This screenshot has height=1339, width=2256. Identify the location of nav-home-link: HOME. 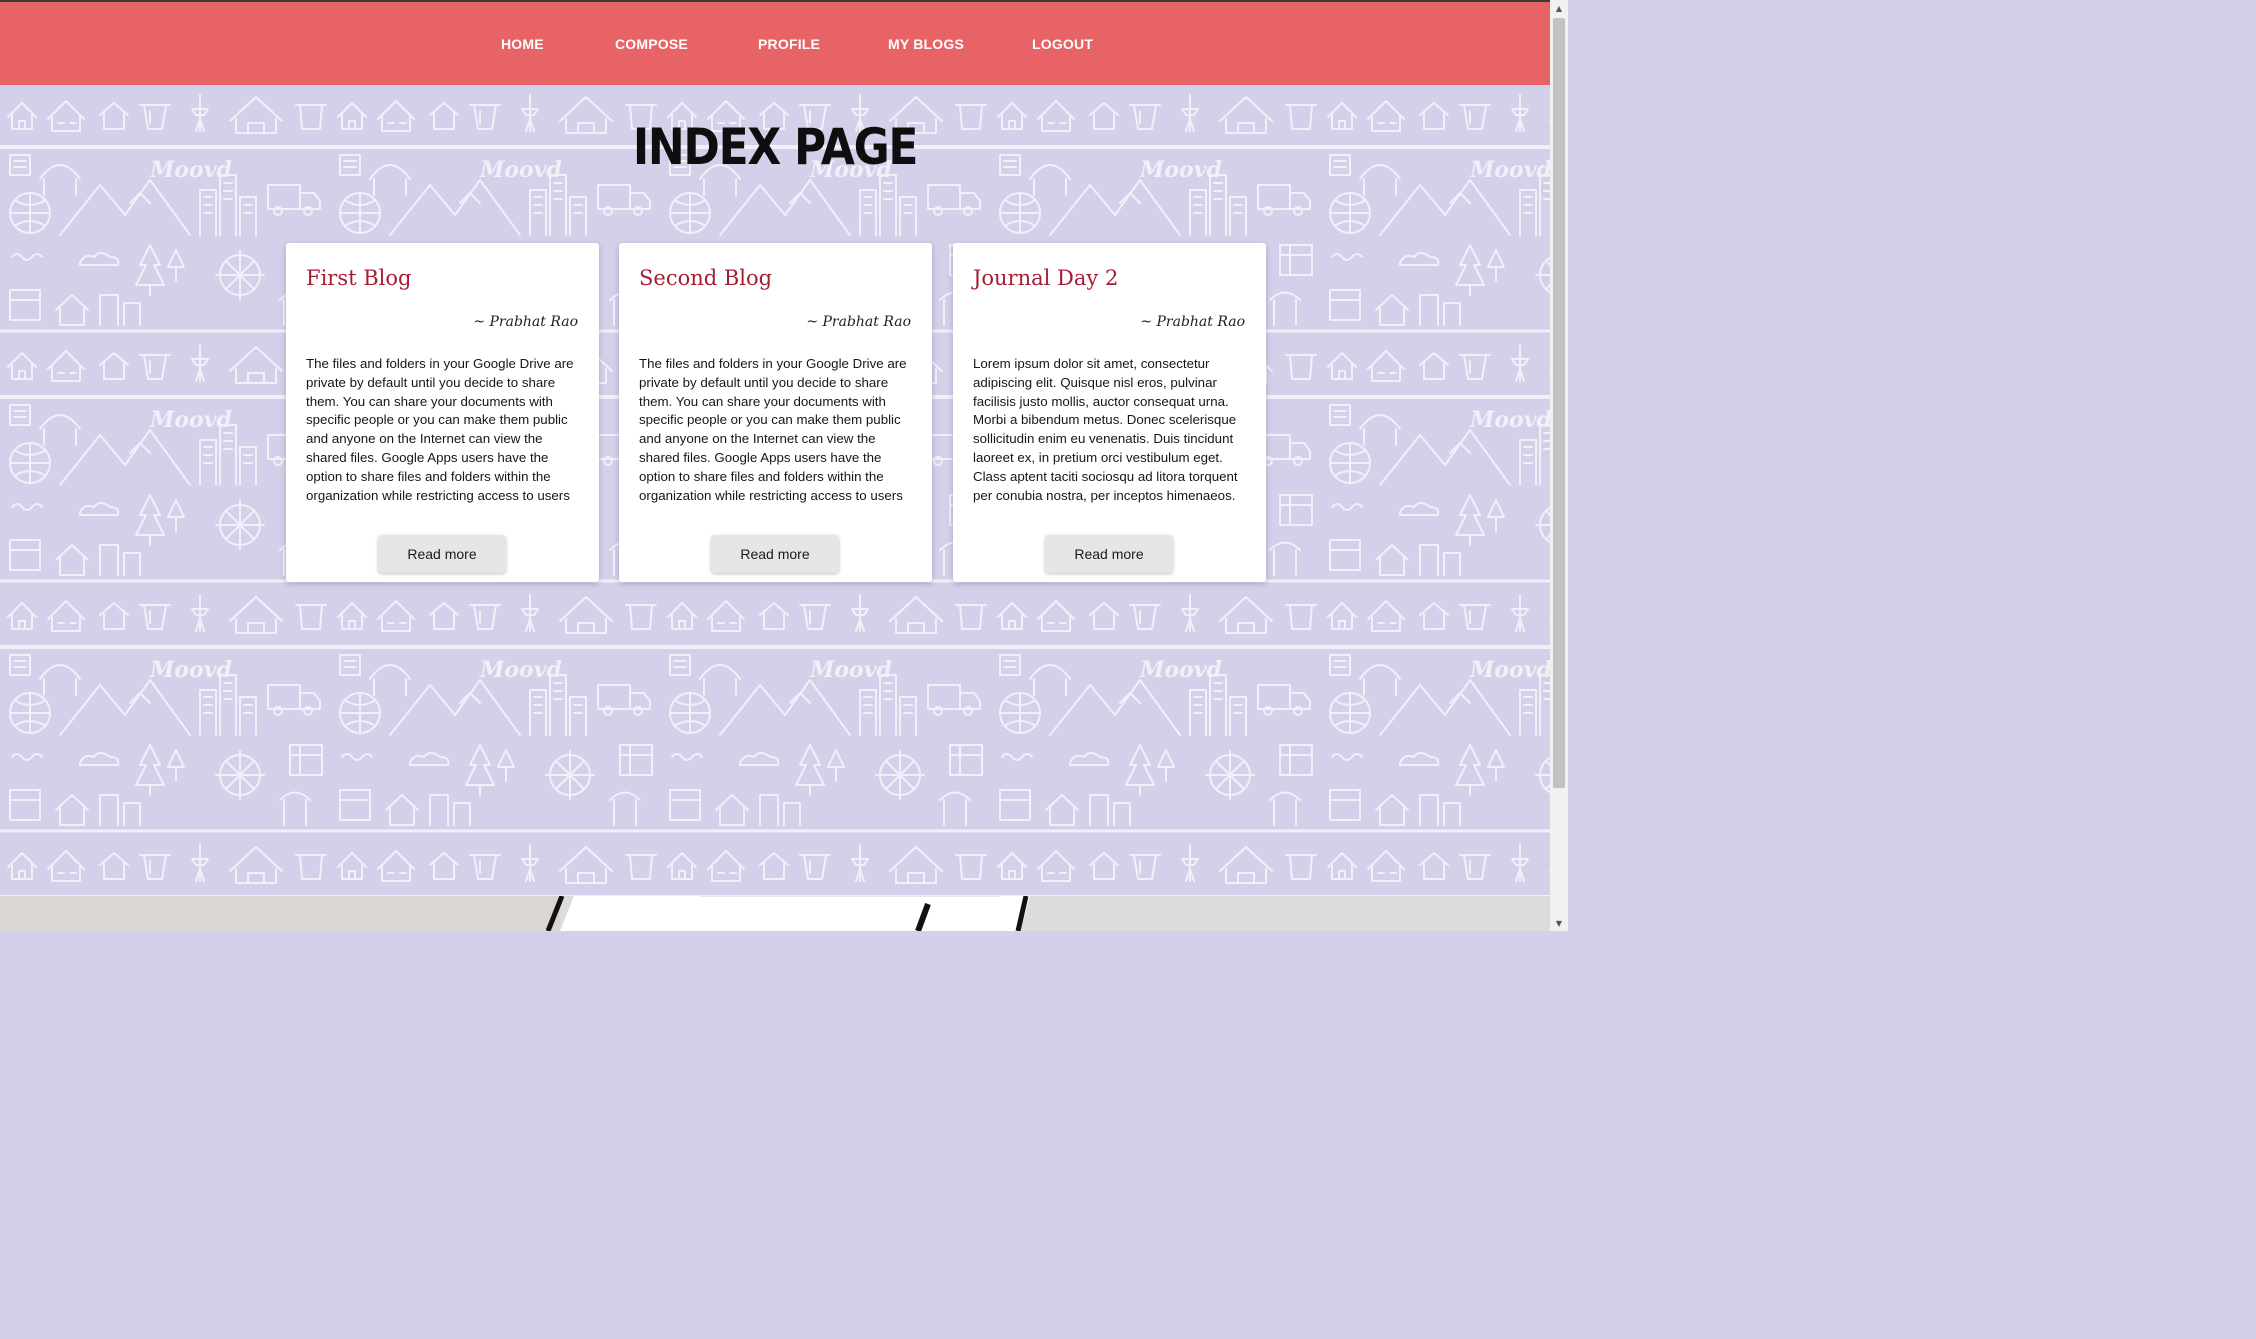
(522, 44).